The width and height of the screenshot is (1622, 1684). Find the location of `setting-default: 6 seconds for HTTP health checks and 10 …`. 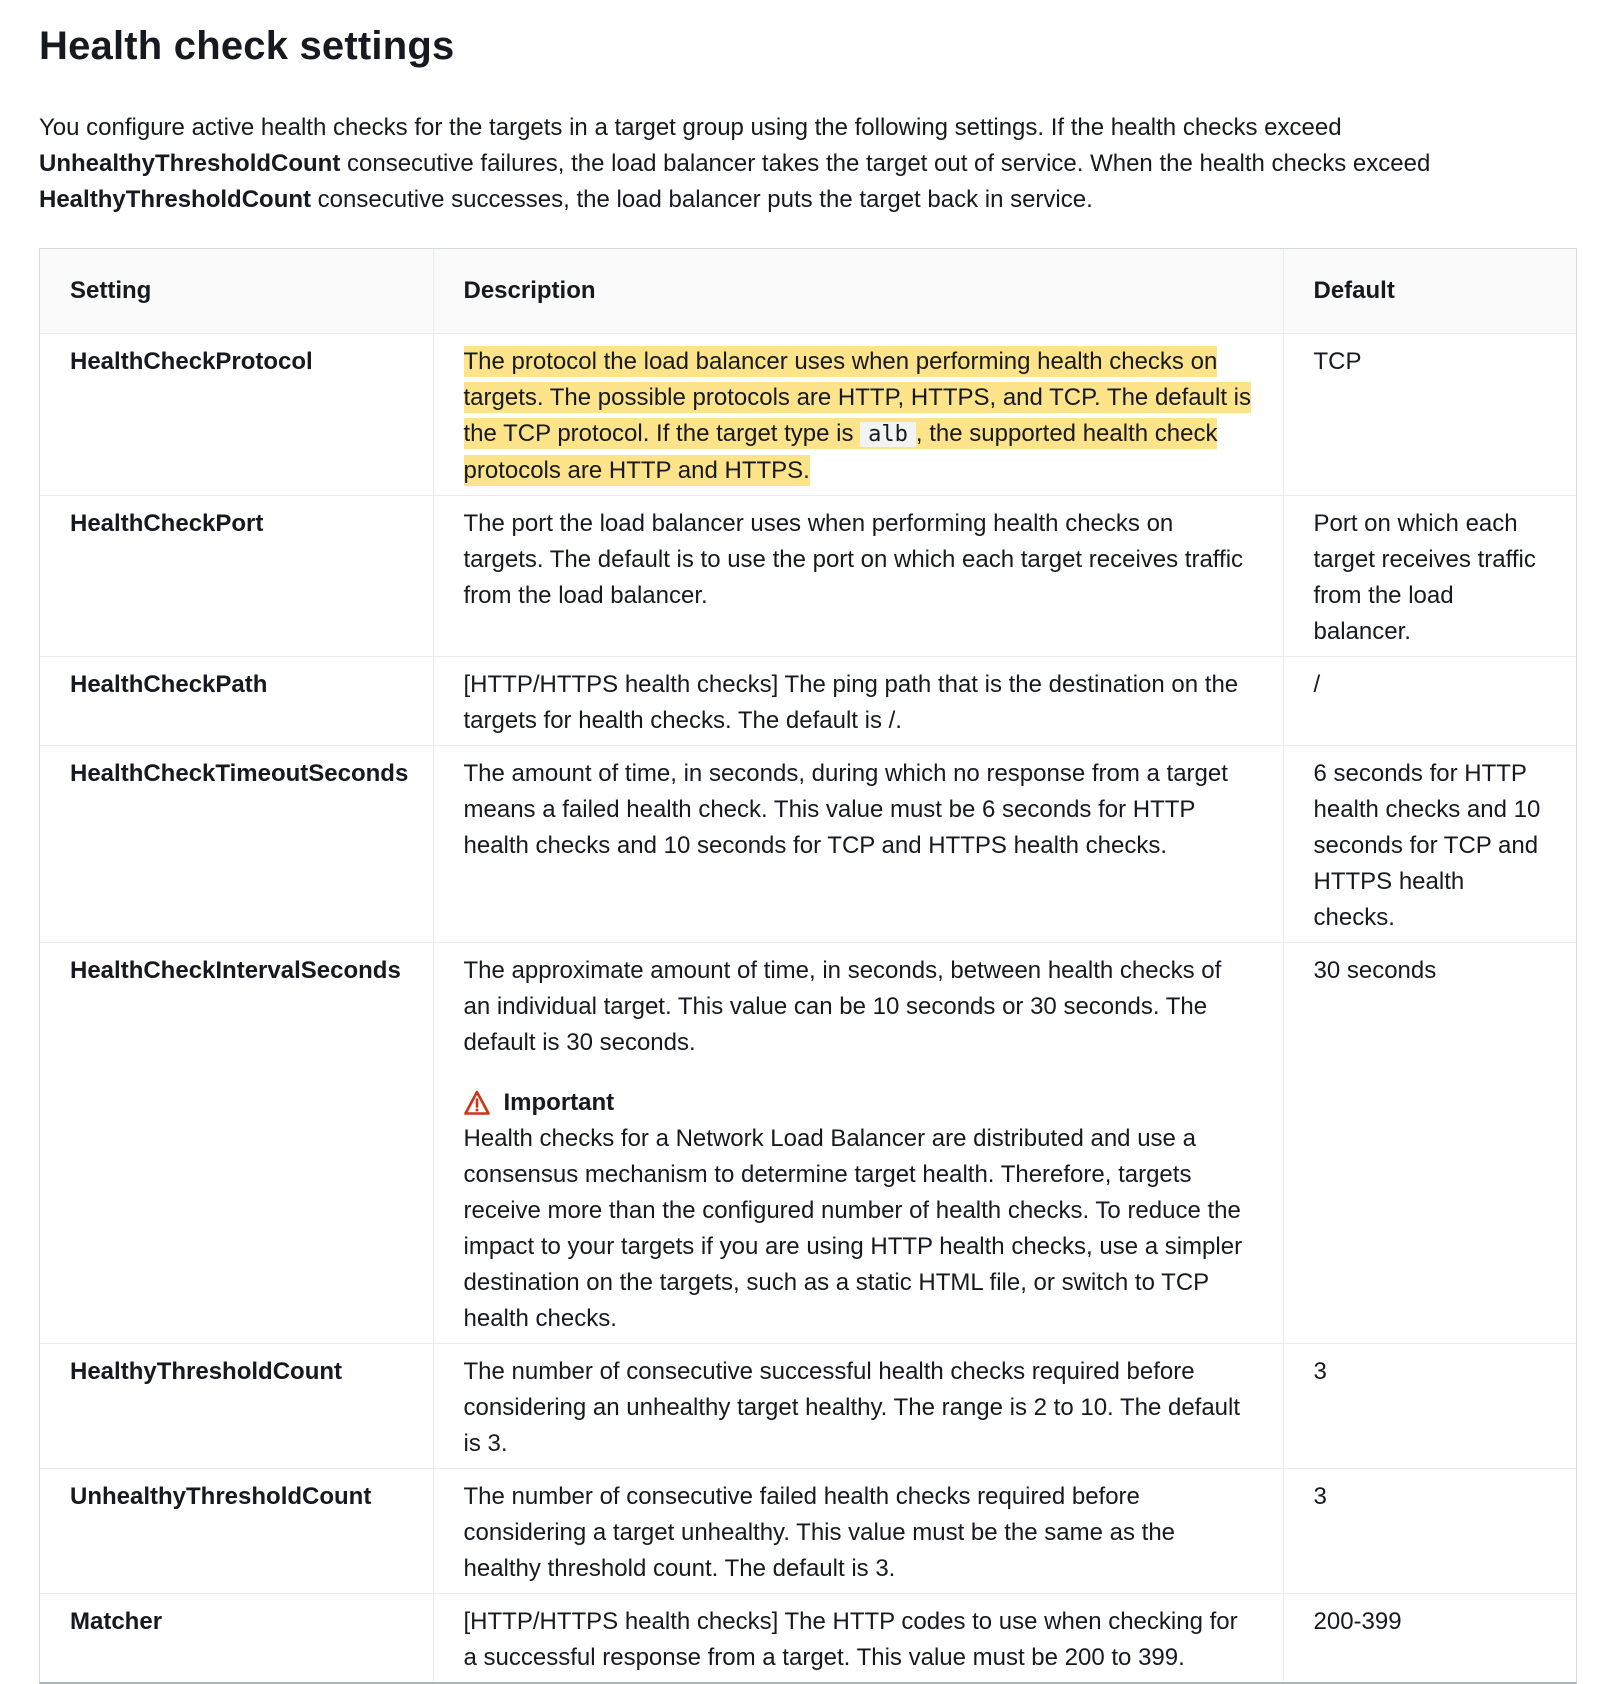

setting-default: 6 seconds for HTTP health checks and 10 … is located at coordinates (1429, 844).